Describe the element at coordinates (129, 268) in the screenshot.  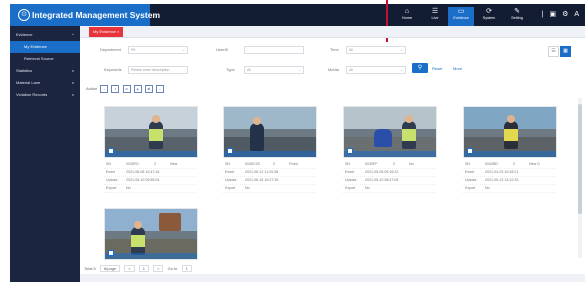
I see `prev-page-button: <` at that location.